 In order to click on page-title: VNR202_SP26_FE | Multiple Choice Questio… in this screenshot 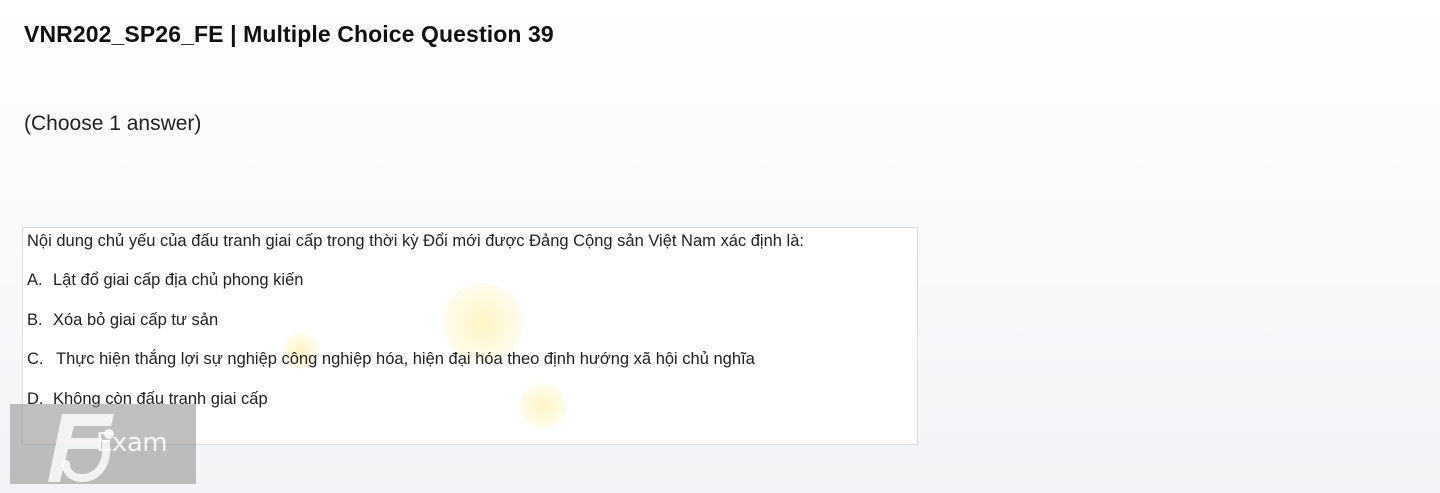, I will do `click(289, 34)`.